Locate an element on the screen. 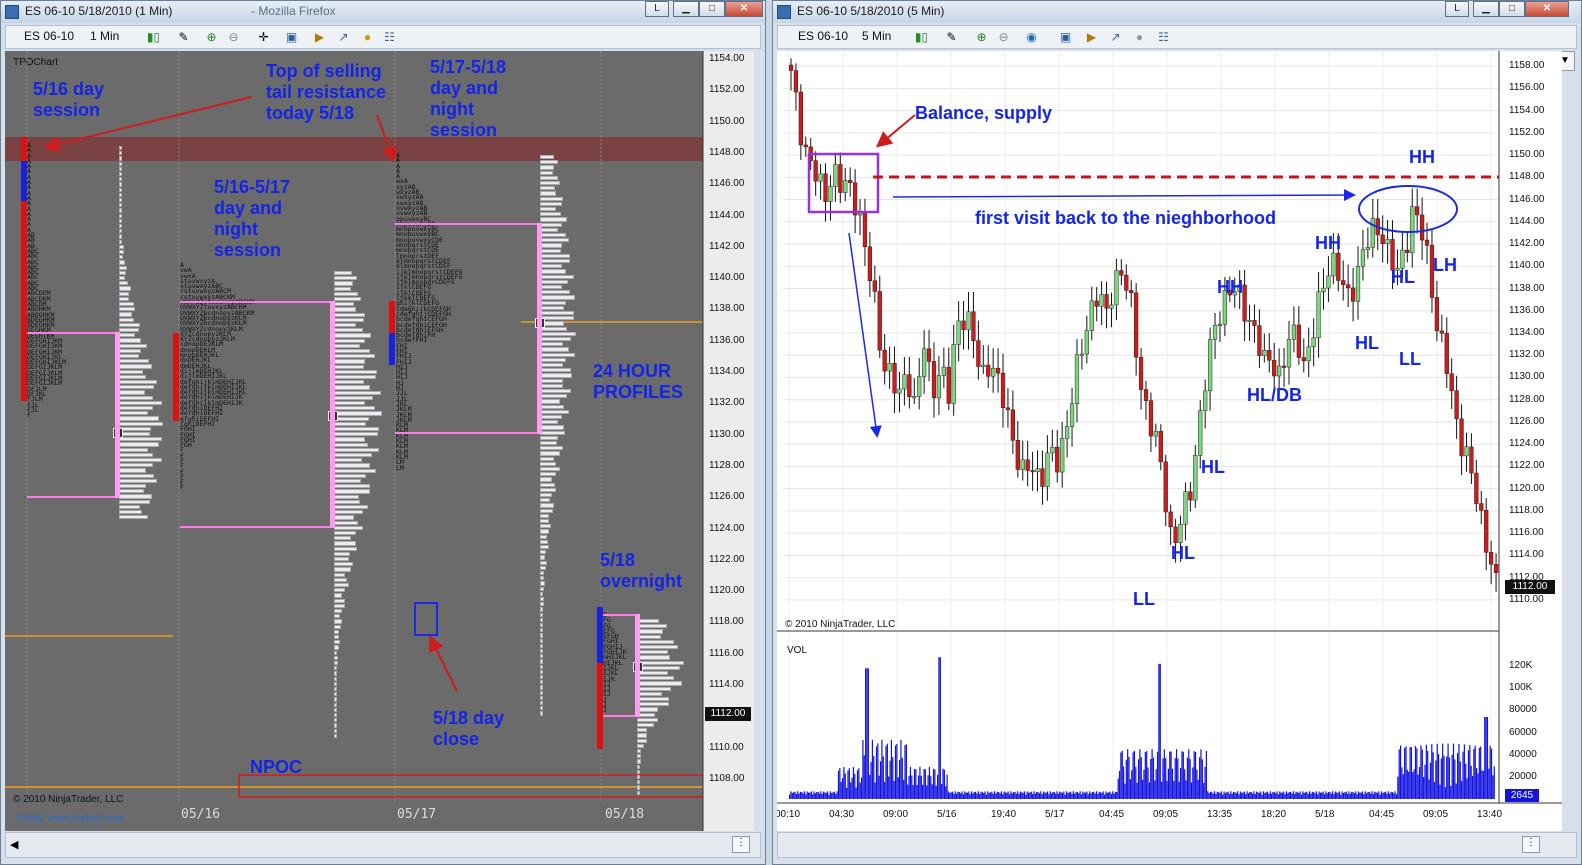 Image resolution: width=1582 pixels, height=865 pixels. interval-selector: 1 Min is located at coordinates (104, 36).